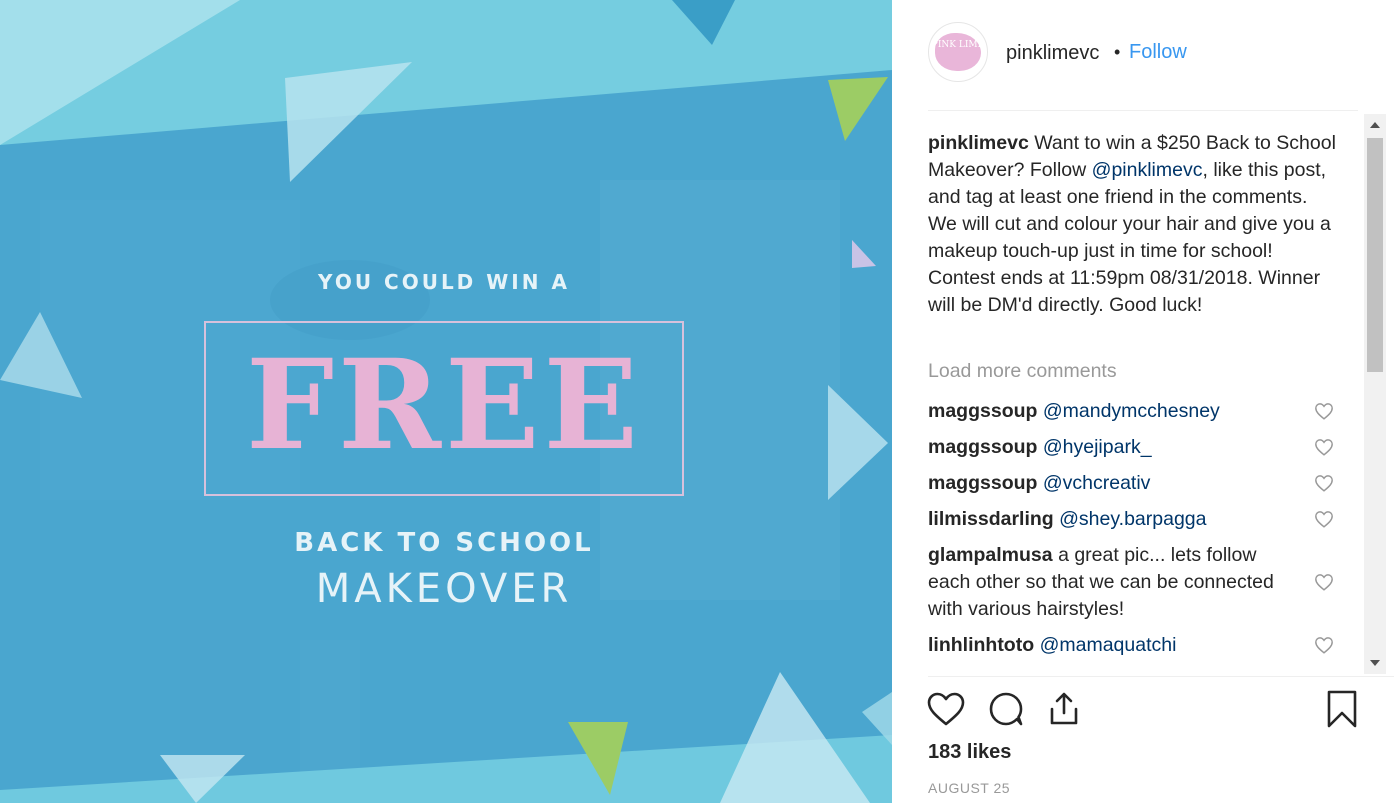 The height and width of the screenshot is (803, 1395). What do you see at coordinates (1375, 125) in the screenshot?
I see `scroll-up-arrow-icon` at bounding box center [1375, 125].